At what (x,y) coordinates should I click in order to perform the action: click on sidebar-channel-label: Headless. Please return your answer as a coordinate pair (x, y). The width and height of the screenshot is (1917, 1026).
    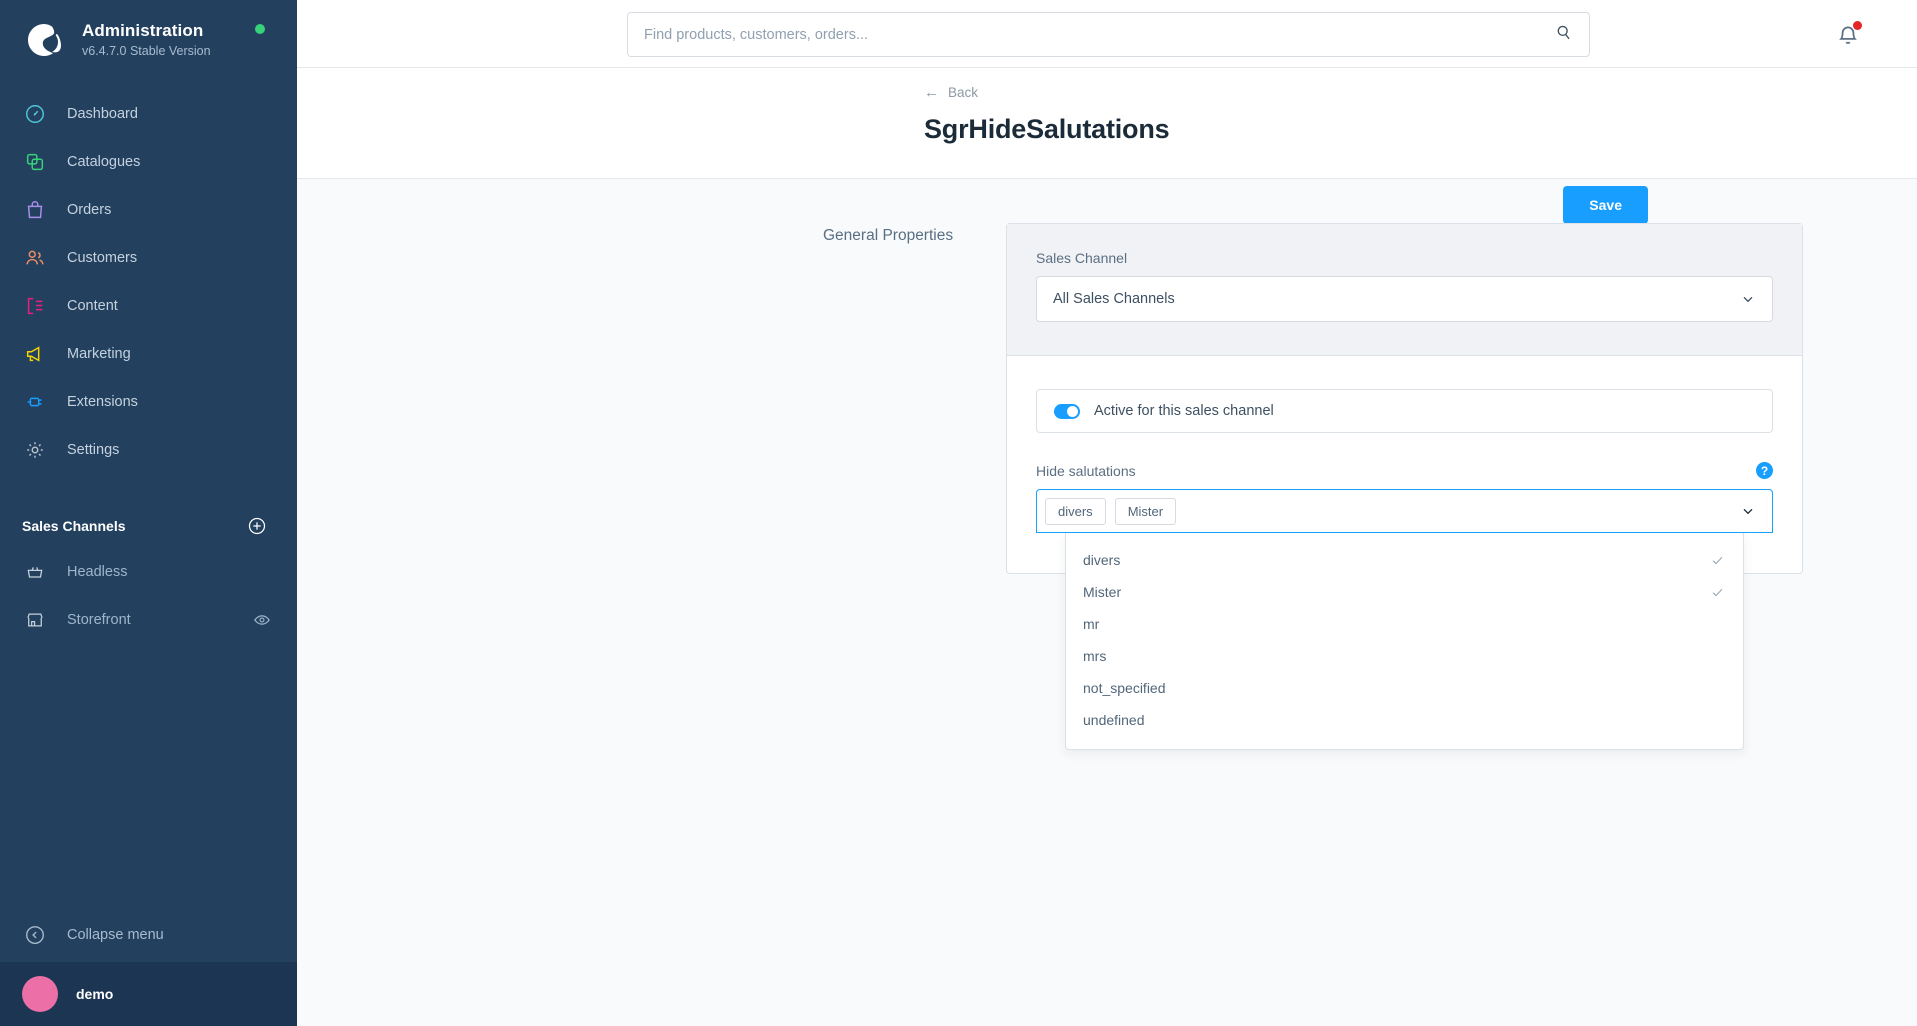
    Looking at the image, I should click on (97, 572).